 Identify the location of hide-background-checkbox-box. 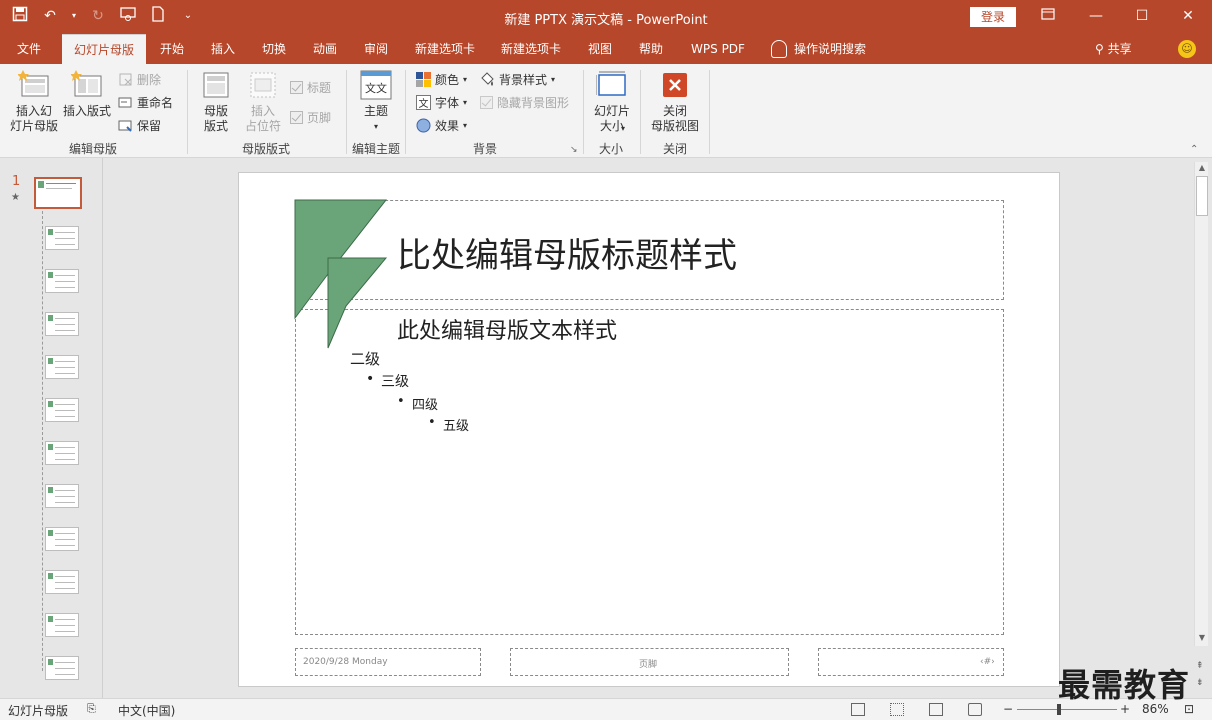
(486, 102).